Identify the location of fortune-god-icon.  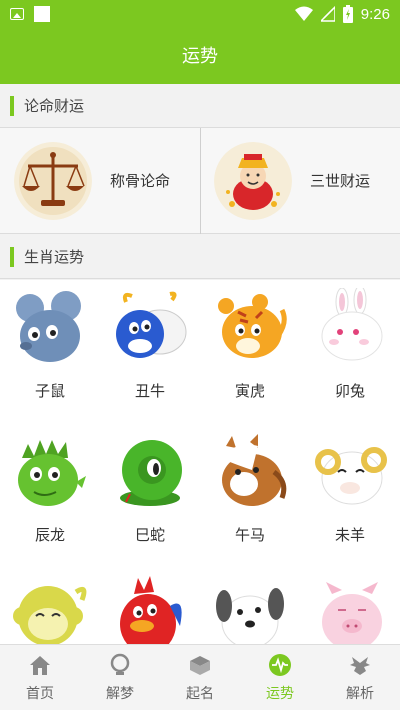
(253, 181).